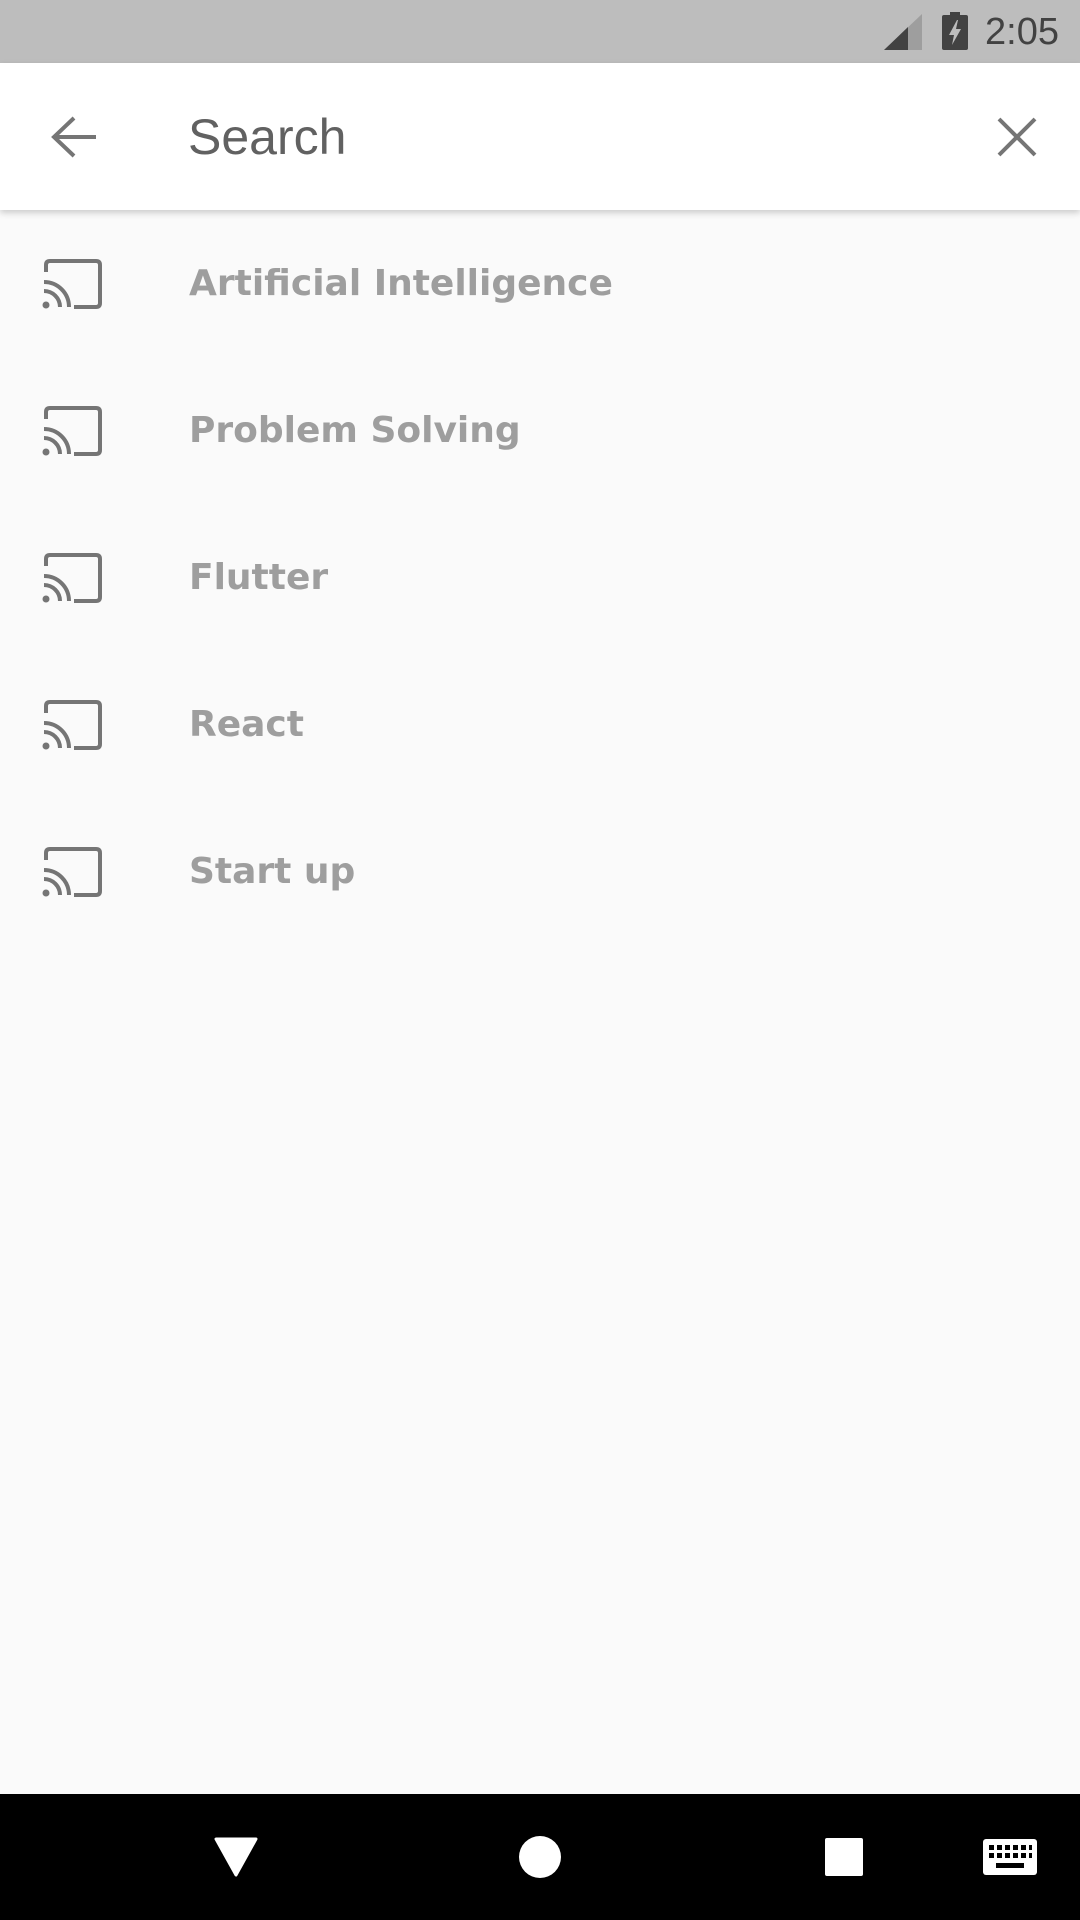 The image size is (1080, 1920). What do you see at coordinates (568, 137) in the screenshot?
I see `search-input` at bounding box center [568, 137].